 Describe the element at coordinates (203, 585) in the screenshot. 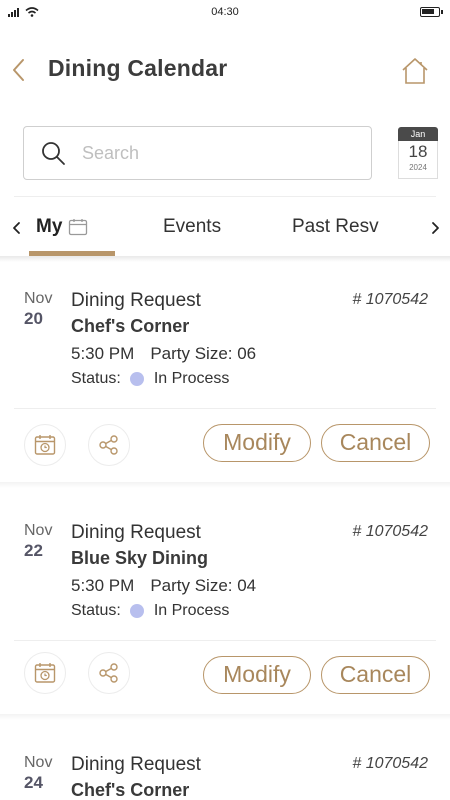

I see `party-size: Party Size: 04` at that location.